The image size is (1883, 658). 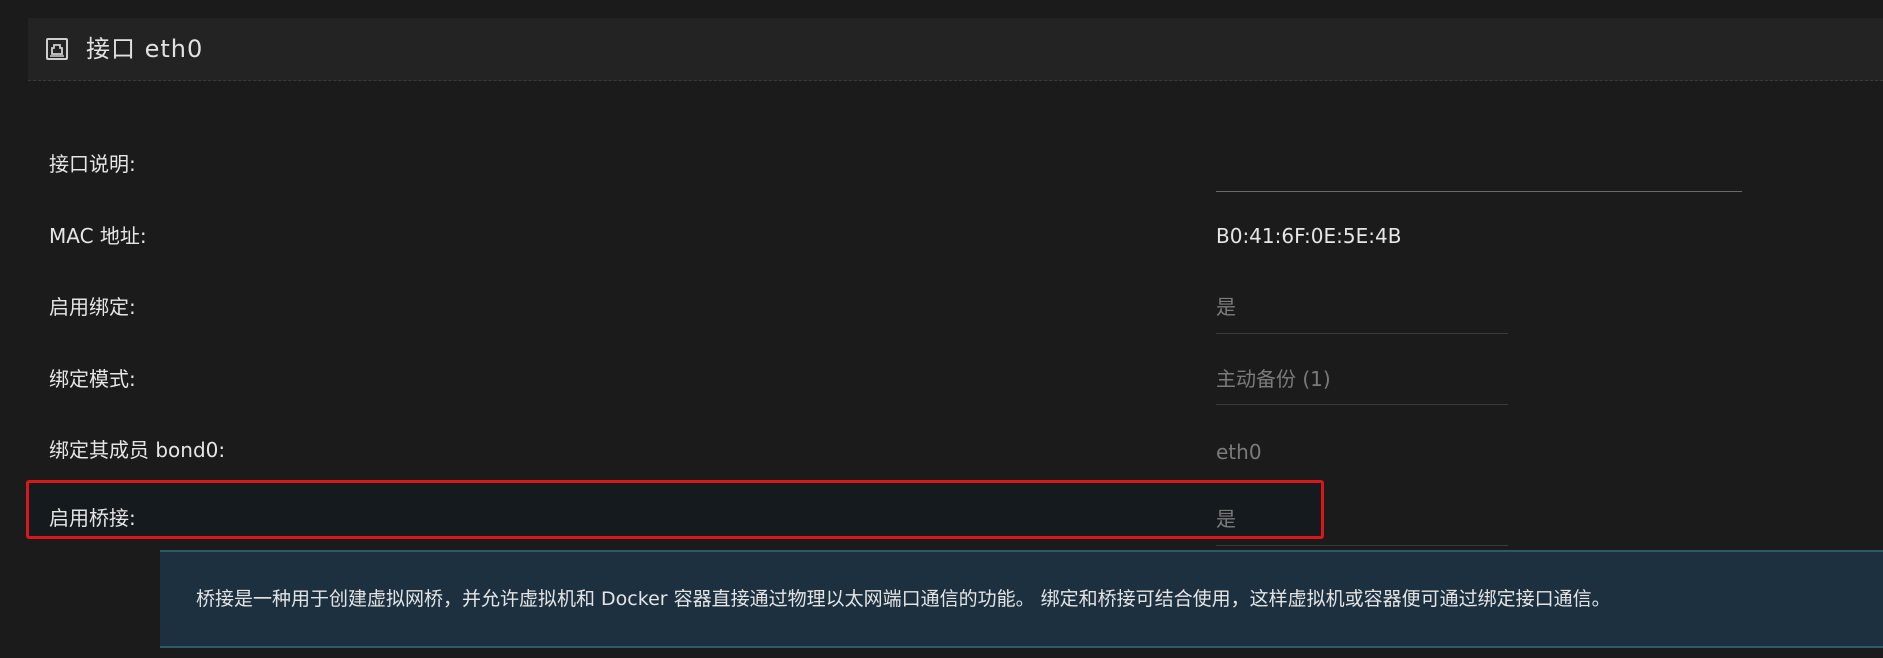 I want to click on mac-address-label: MAC 地址:, so click(x=98, y=236).